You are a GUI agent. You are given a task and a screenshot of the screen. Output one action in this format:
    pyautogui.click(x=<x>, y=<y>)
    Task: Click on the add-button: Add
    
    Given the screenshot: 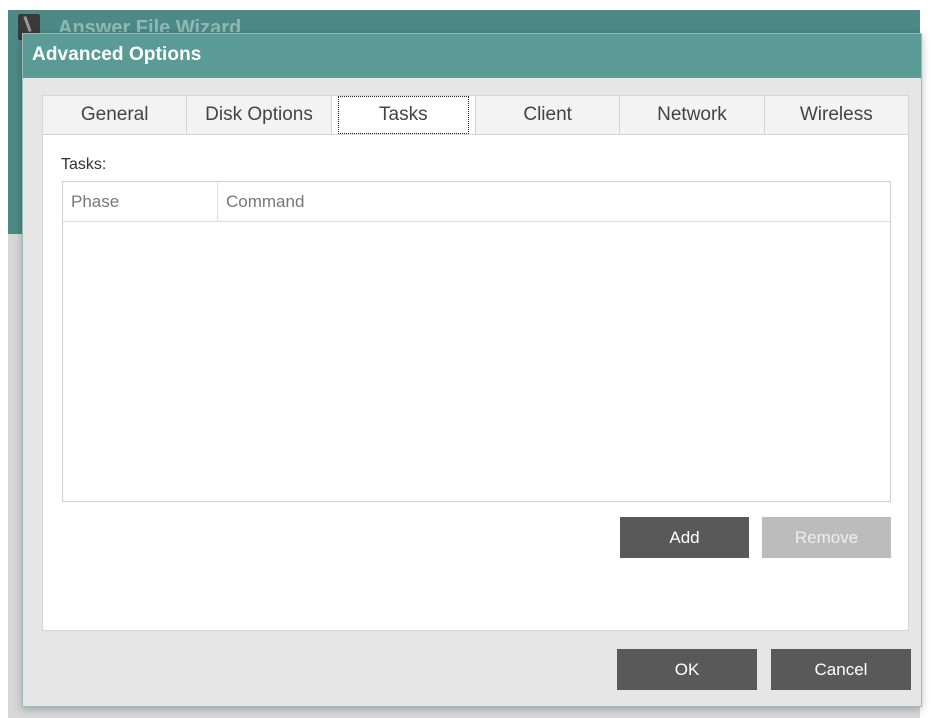 What is the action you would take?
    pyautogui.click(x=684, y=537)
    